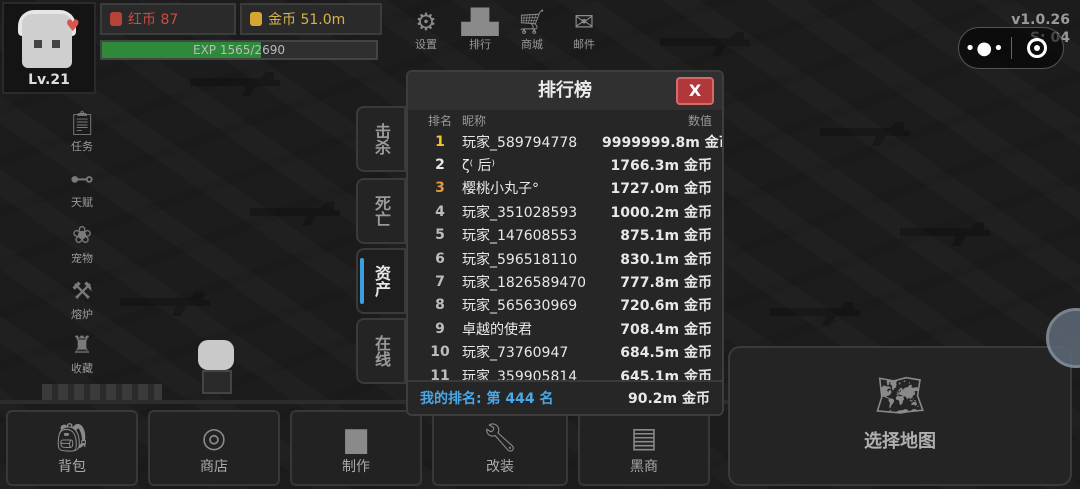 This screenshot has width=1080, height=489. What do you see at coordinates (520, 236) in the screenshot?
I see `name-cell: 玩家_147608553` at bounding box center [520, 236].